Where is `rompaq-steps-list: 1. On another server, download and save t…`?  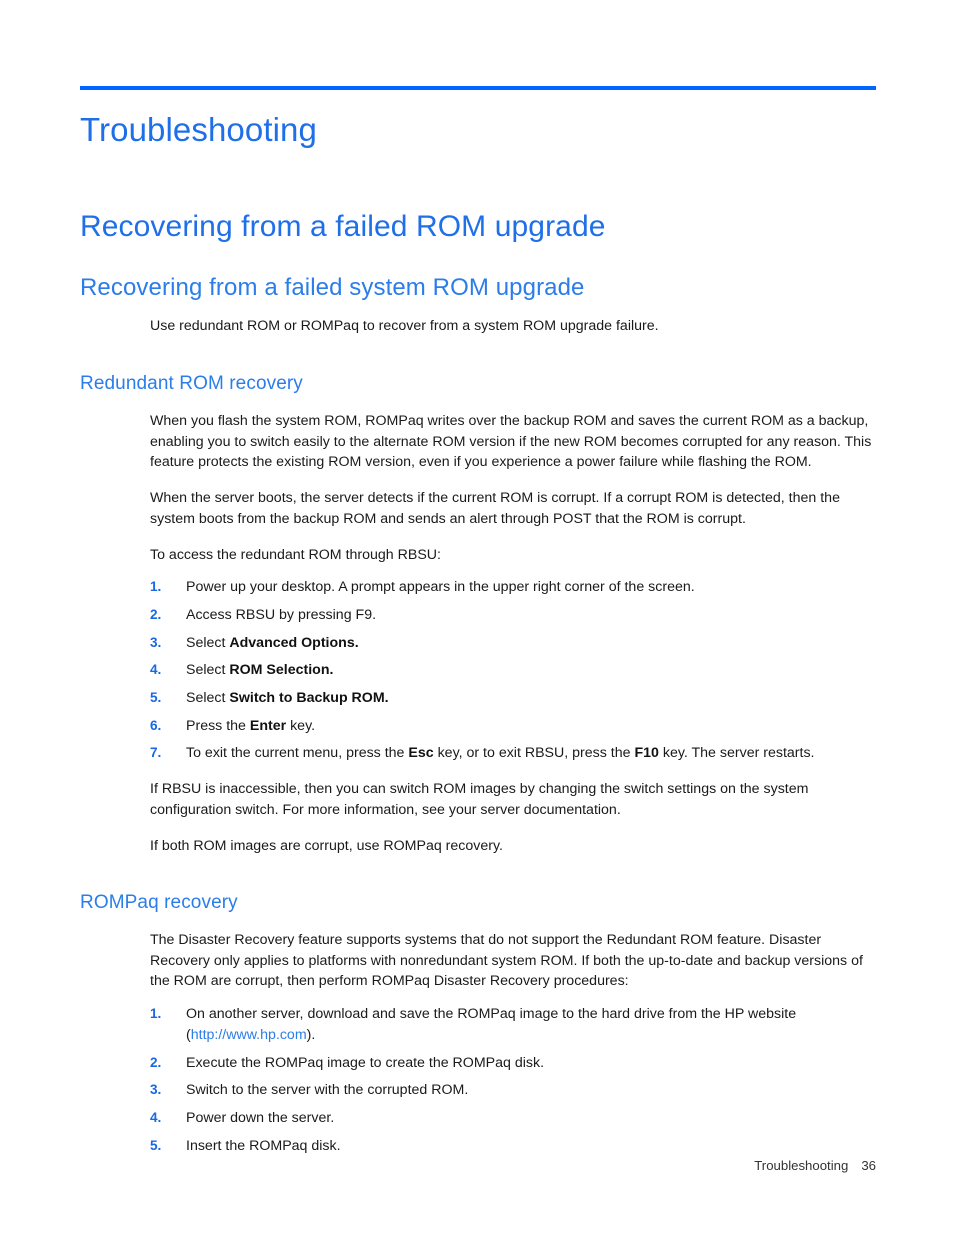 rompaq-steps-list: 1. On another server, download and save t… is located at coordinates (513, 1080).